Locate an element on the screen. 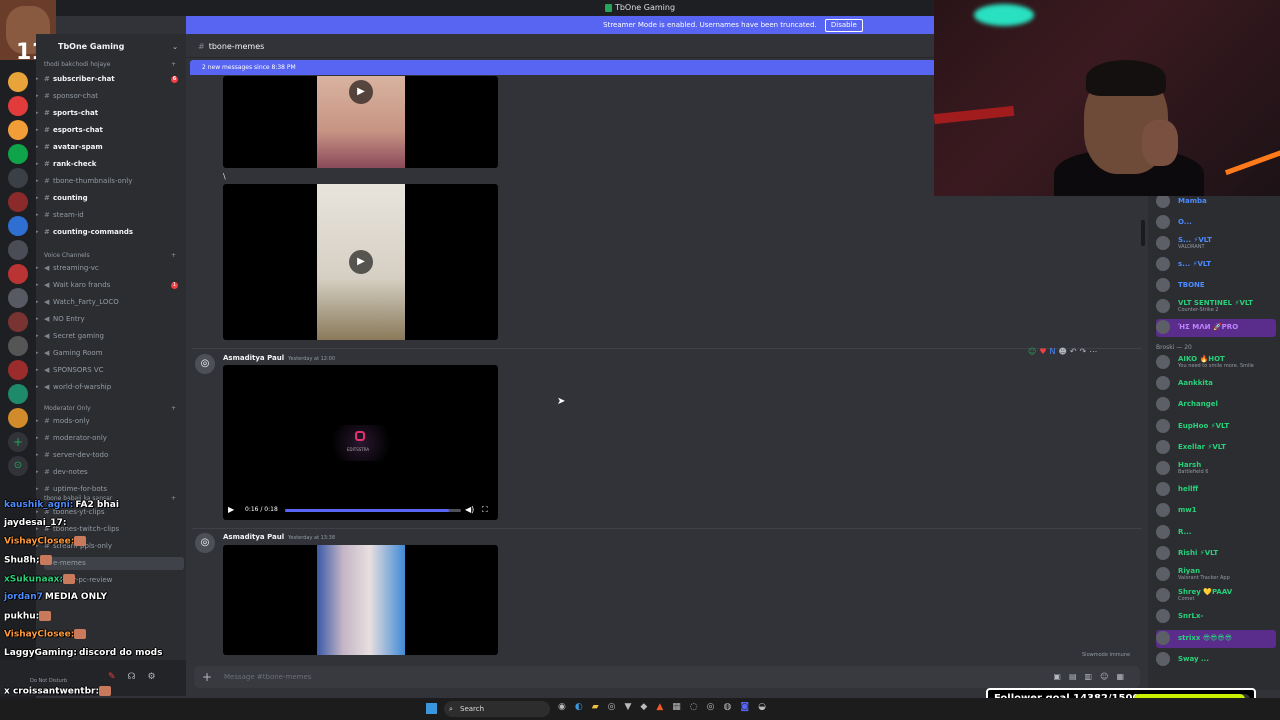  reaction-icon: ☺ is located at coordinates (1033, 351).